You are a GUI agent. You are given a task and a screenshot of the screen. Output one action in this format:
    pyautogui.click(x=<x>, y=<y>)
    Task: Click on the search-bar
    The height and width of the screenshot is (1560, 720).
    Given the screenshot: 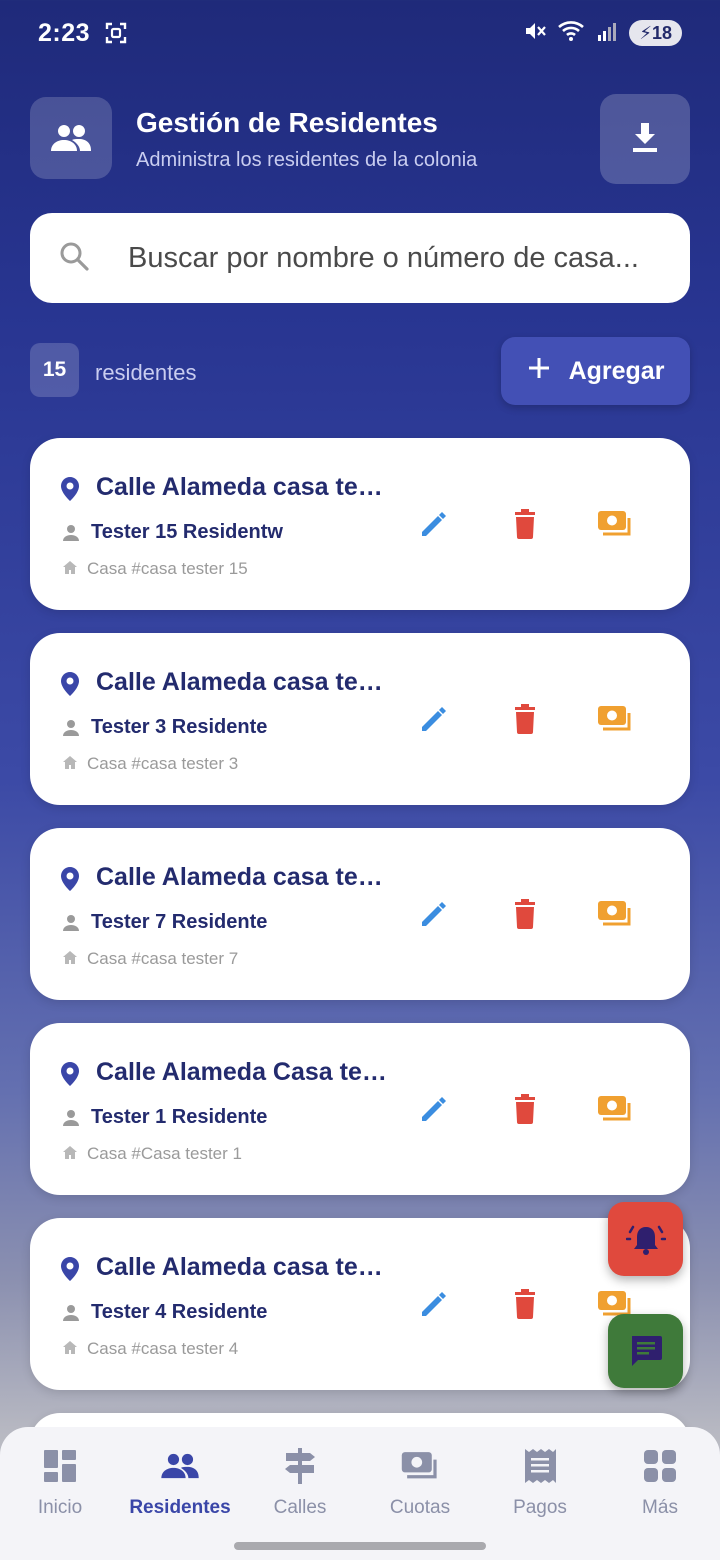 What is the action you would take?
    pyautogui.click(x=360, y=258)
    